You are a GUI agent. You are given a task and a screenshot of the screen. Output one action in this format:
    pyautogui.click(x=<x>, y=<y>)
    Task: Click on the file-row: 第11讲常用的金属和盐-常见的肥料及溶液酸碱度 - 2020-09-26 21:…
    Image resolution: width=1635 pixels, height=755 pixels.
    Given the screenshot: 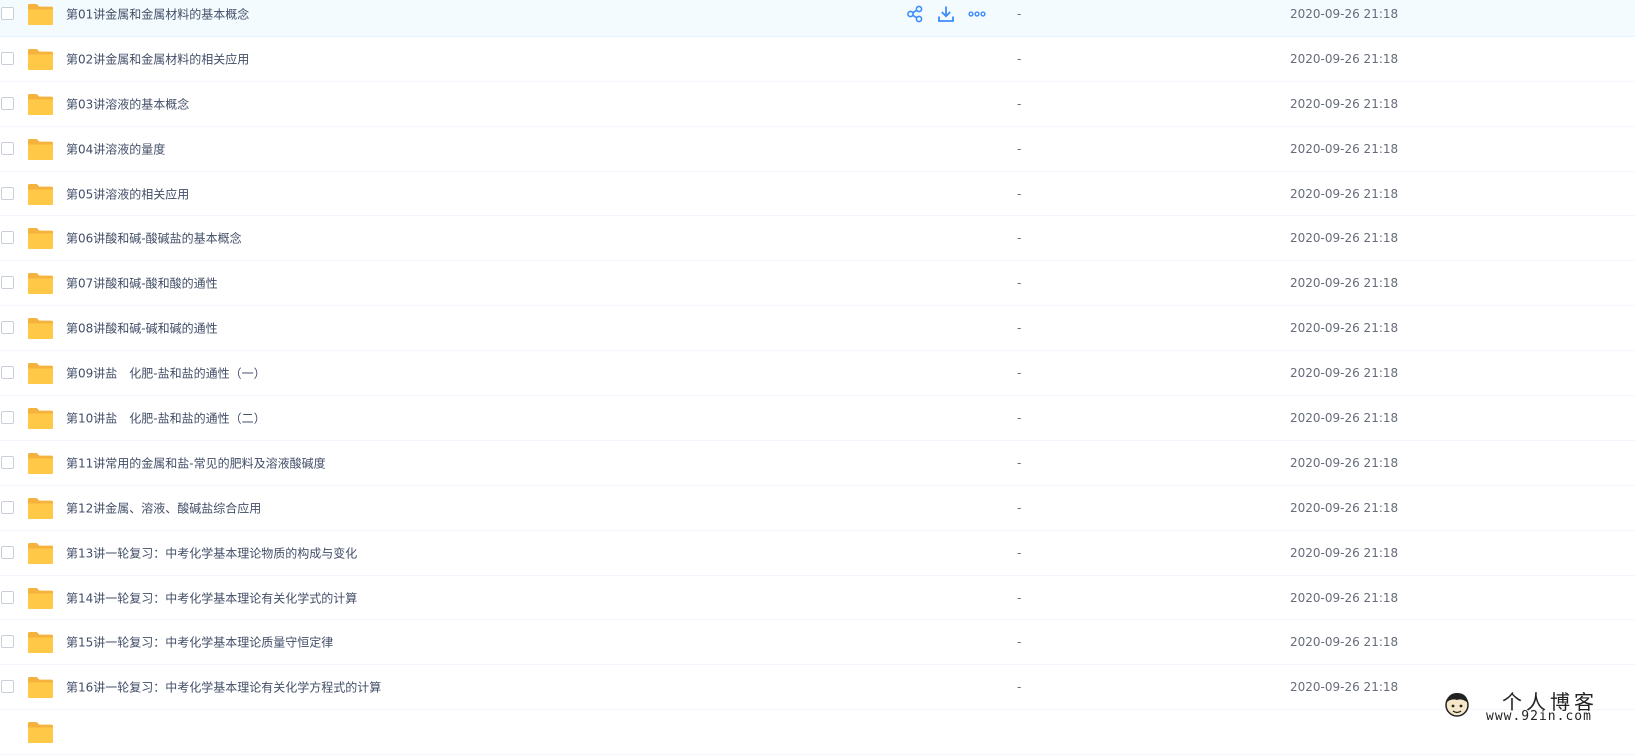 What is the action you would take?
    pyautogui.click(x=817, y=463)
    